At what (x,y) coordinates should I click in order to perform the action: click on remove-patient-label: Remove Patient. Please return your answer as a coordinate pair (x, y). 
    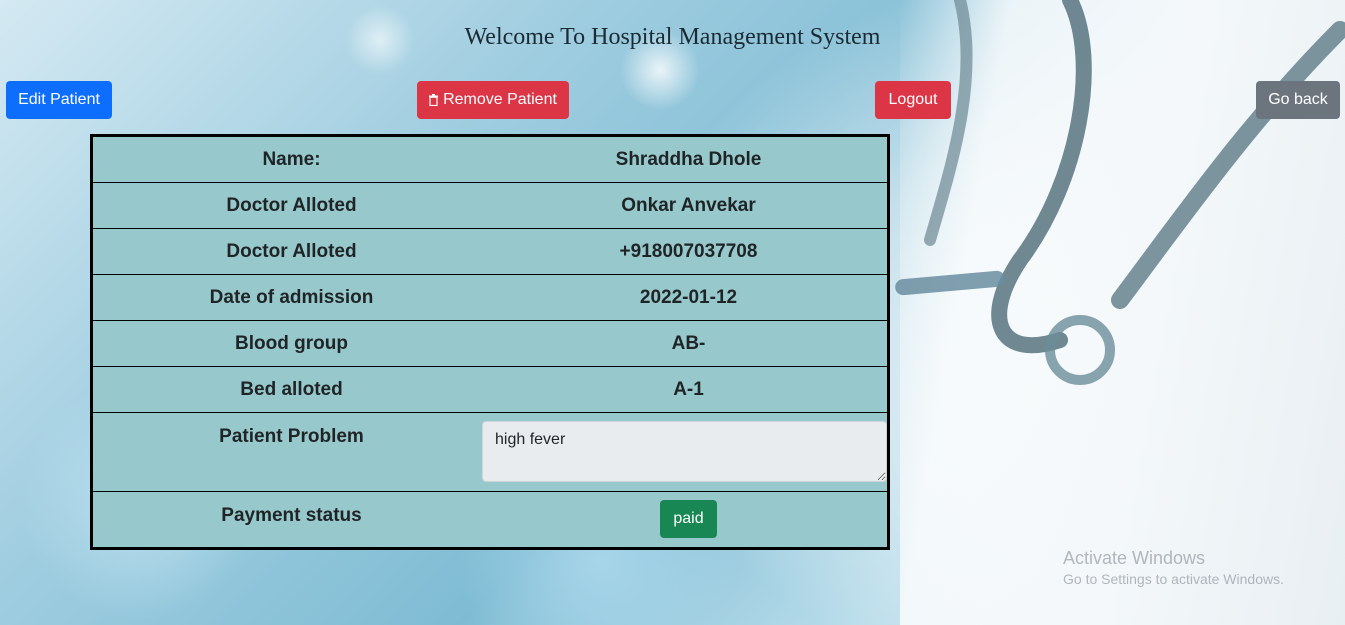
    Looking at the image, I should click on (500, 99).